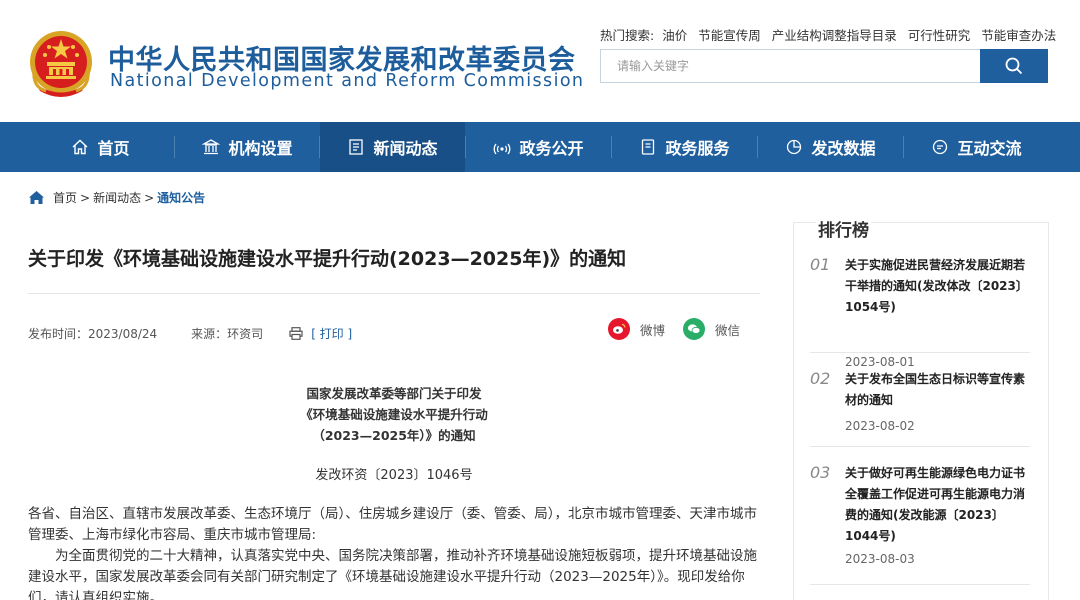 The height and width of the screenshot is (600, 1080). Describe the element at coordinates (227, 334) in the screenshot. I see `article-source: 来源：环资司` at that location.